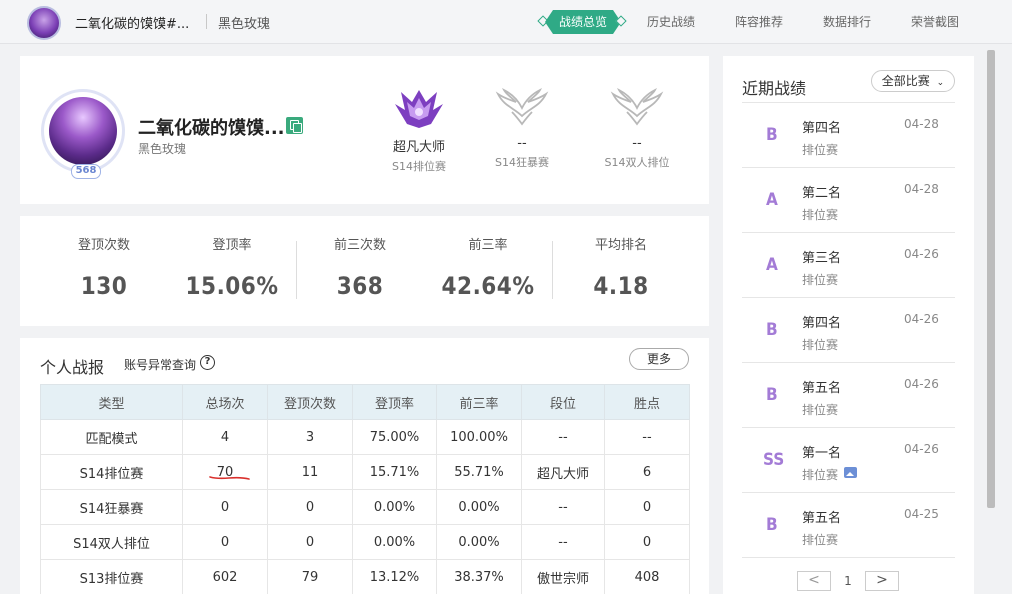 The height and width of the screenshot is (594, 1012). What do you see at coordinates (848, 199) in the screenshot?
I see `match-item: A 第二名 排位赛 04-28` at bounding box center [848, 199].